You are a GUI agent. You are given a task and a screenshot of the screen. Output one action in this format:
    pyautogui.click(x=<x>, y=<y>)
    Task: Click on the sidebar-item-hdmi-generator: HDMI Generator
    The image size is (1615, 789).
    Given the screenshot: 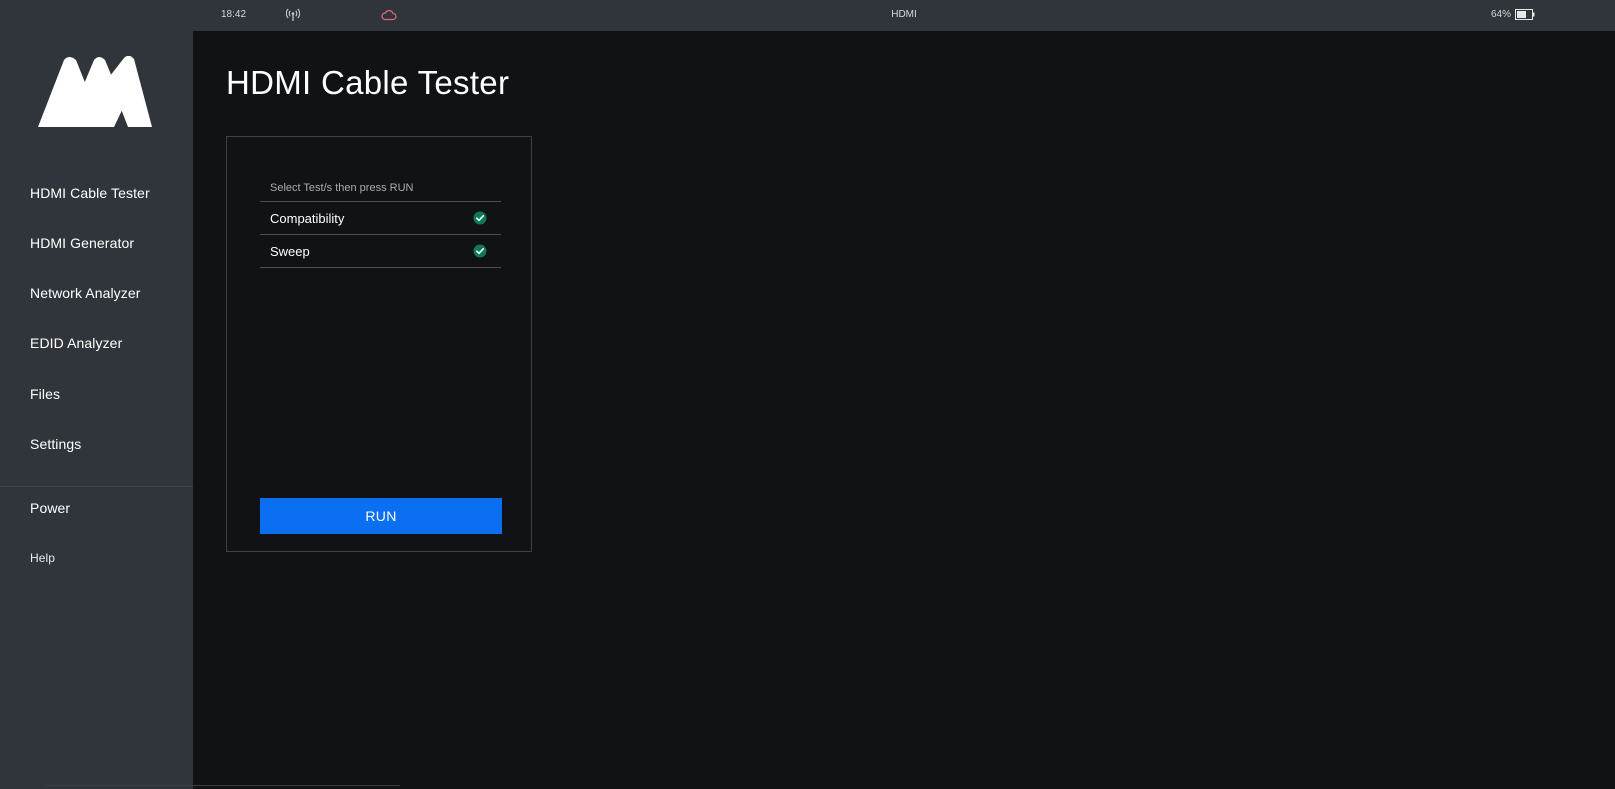 What is the action you would take?
    pyautogui.click(x=82, y=243)
    